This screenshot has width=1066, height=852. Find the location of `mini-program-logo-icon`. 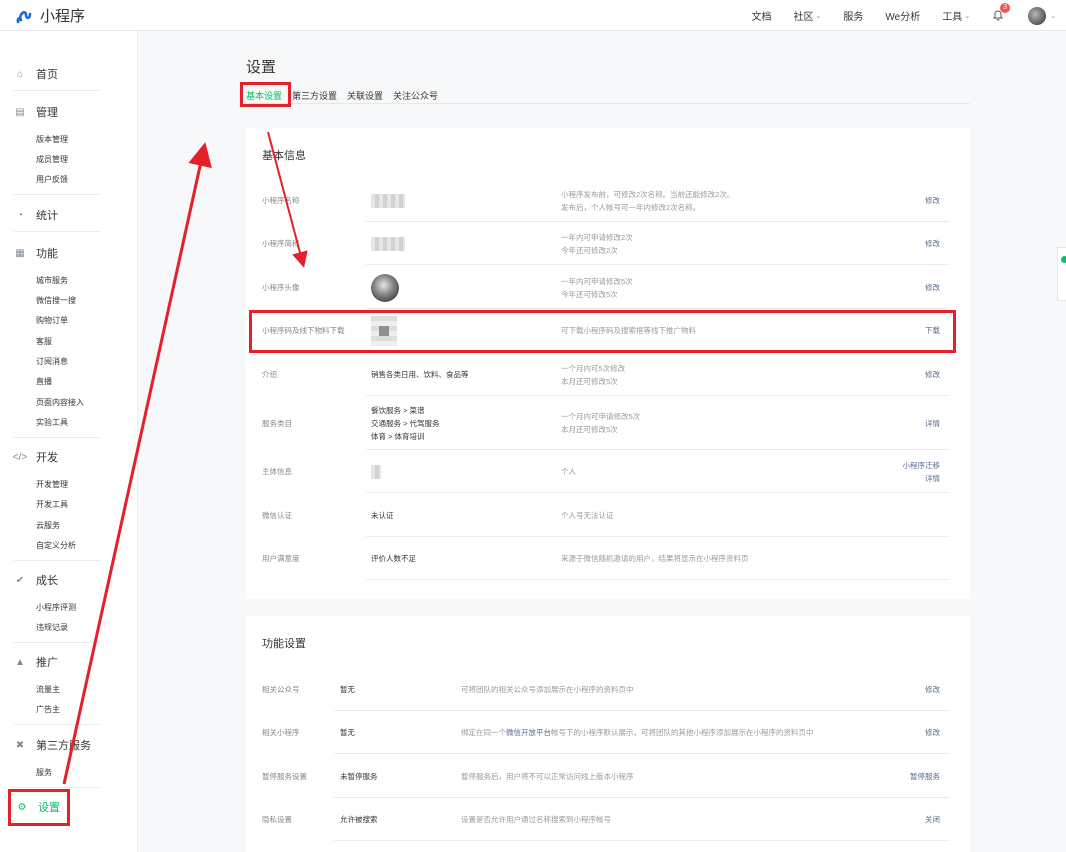

mini-program-logo-icon is located at coordinates (24, 16).